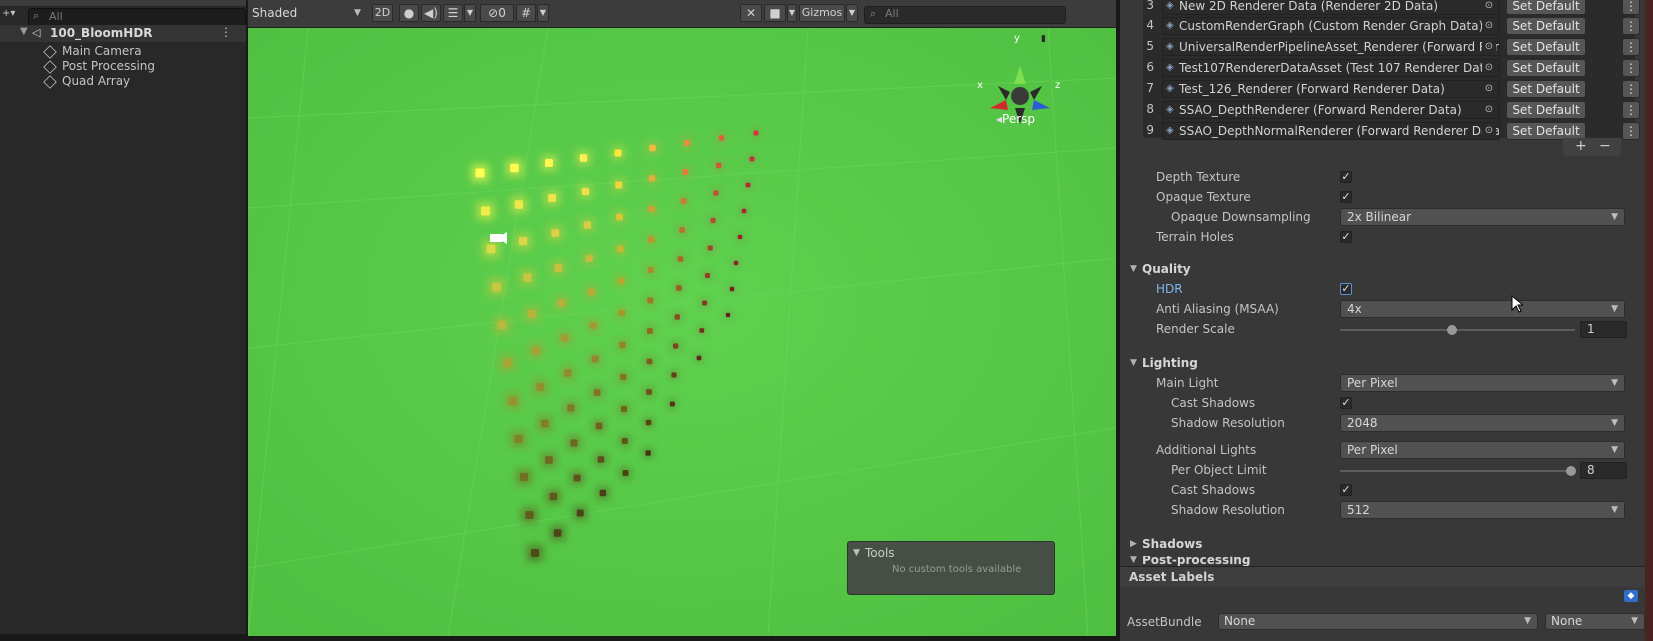 This screenshot has height=641, width=1653. Describe the element at coordinates (1346, 403) in the screenshot. I see `main-cast-shadows-checkbox: ✓` at that location.